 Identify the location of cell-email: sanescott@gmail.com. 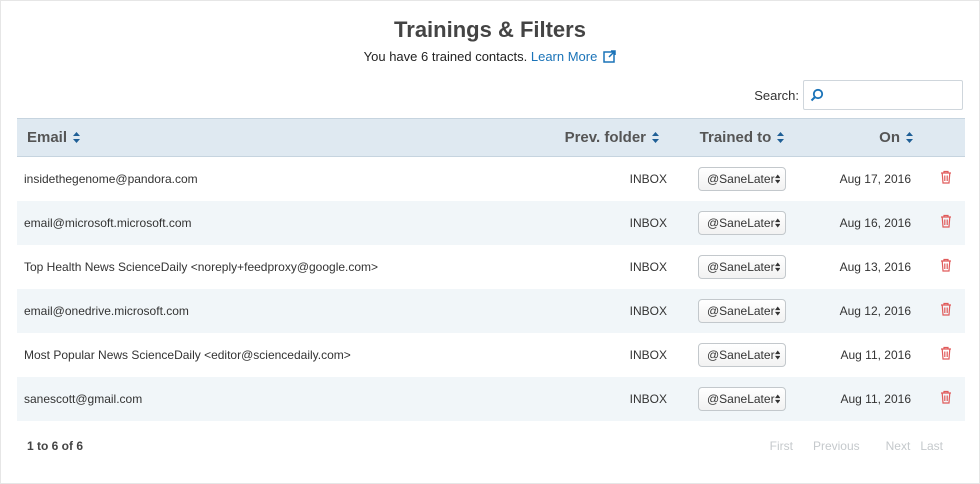
(83, 398).